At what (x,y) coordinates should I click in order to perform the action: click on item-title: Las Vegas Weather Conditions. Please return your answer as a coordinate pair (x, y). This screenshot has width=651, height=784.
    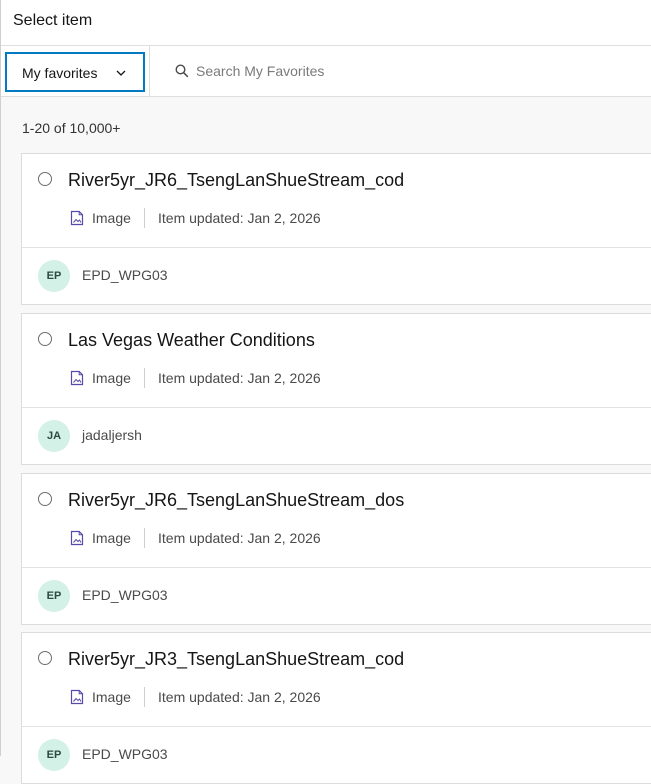
    Looking at the image, I should click on (191, 340).